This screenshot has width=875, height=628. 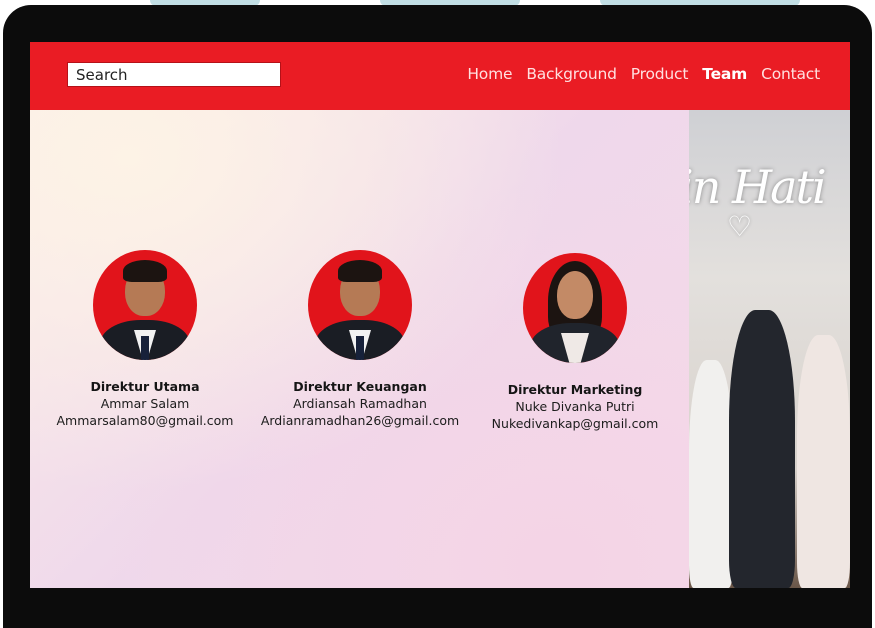 What do you see at coordinates (440, 76) in the screenshot?
I see `navbar: Home Background Product Team Contact` at bounding box center [440, 76].